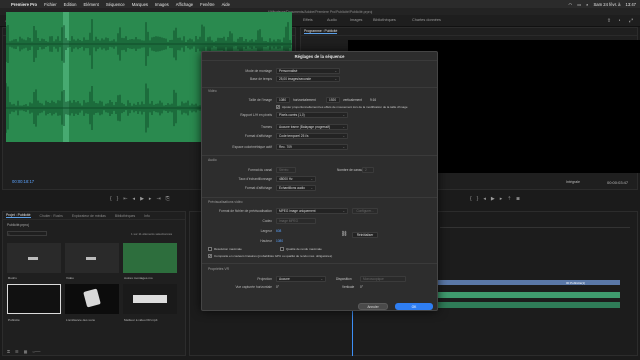 The height and width of the screenshot is (360, 640). I want to click on source-timecode: 00:00:18:17, so click(23, 181).